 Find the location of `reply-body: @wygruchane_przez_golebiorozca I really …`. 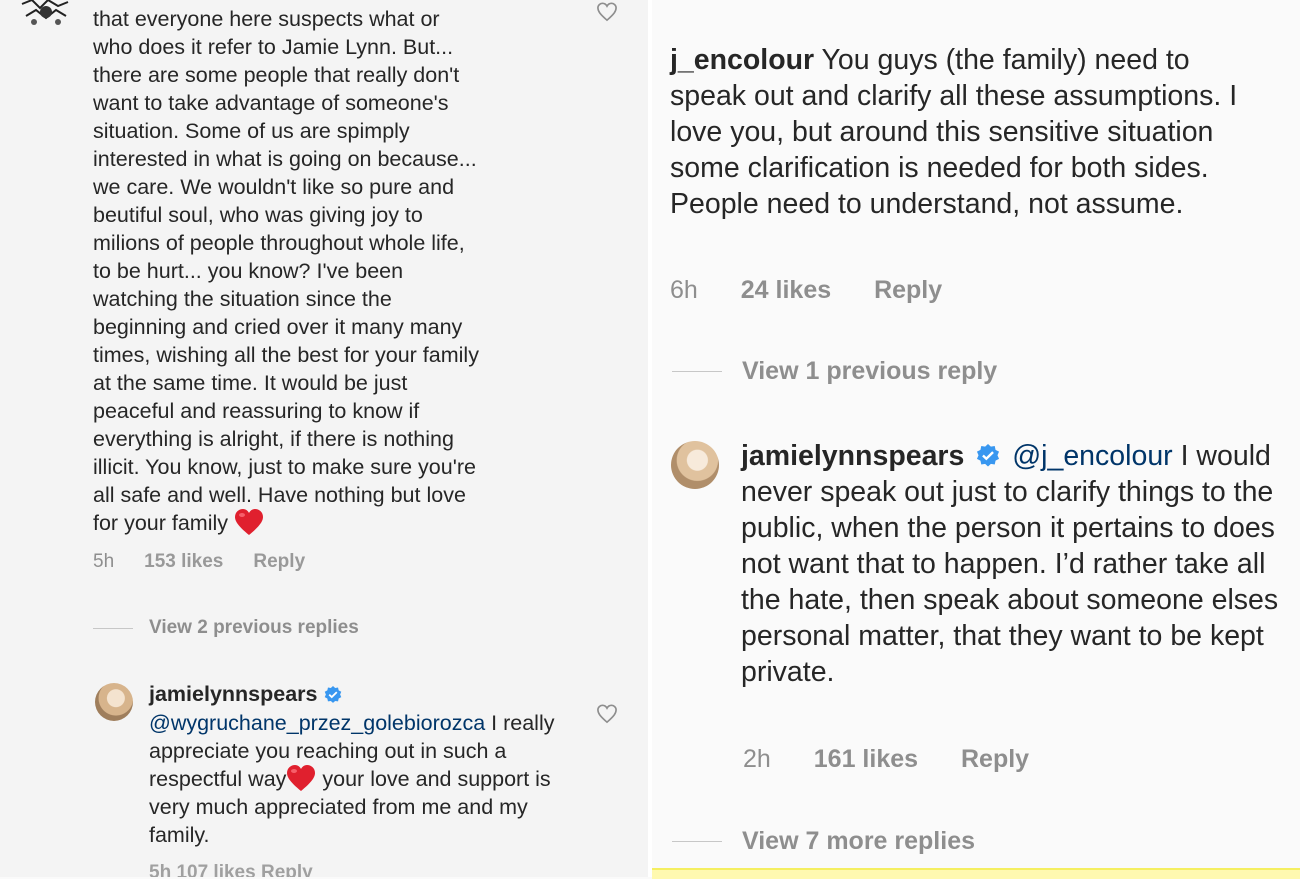

reply-body: @wygruchane_przez_golebiorozca I really … is located at coordinates (352, 779).